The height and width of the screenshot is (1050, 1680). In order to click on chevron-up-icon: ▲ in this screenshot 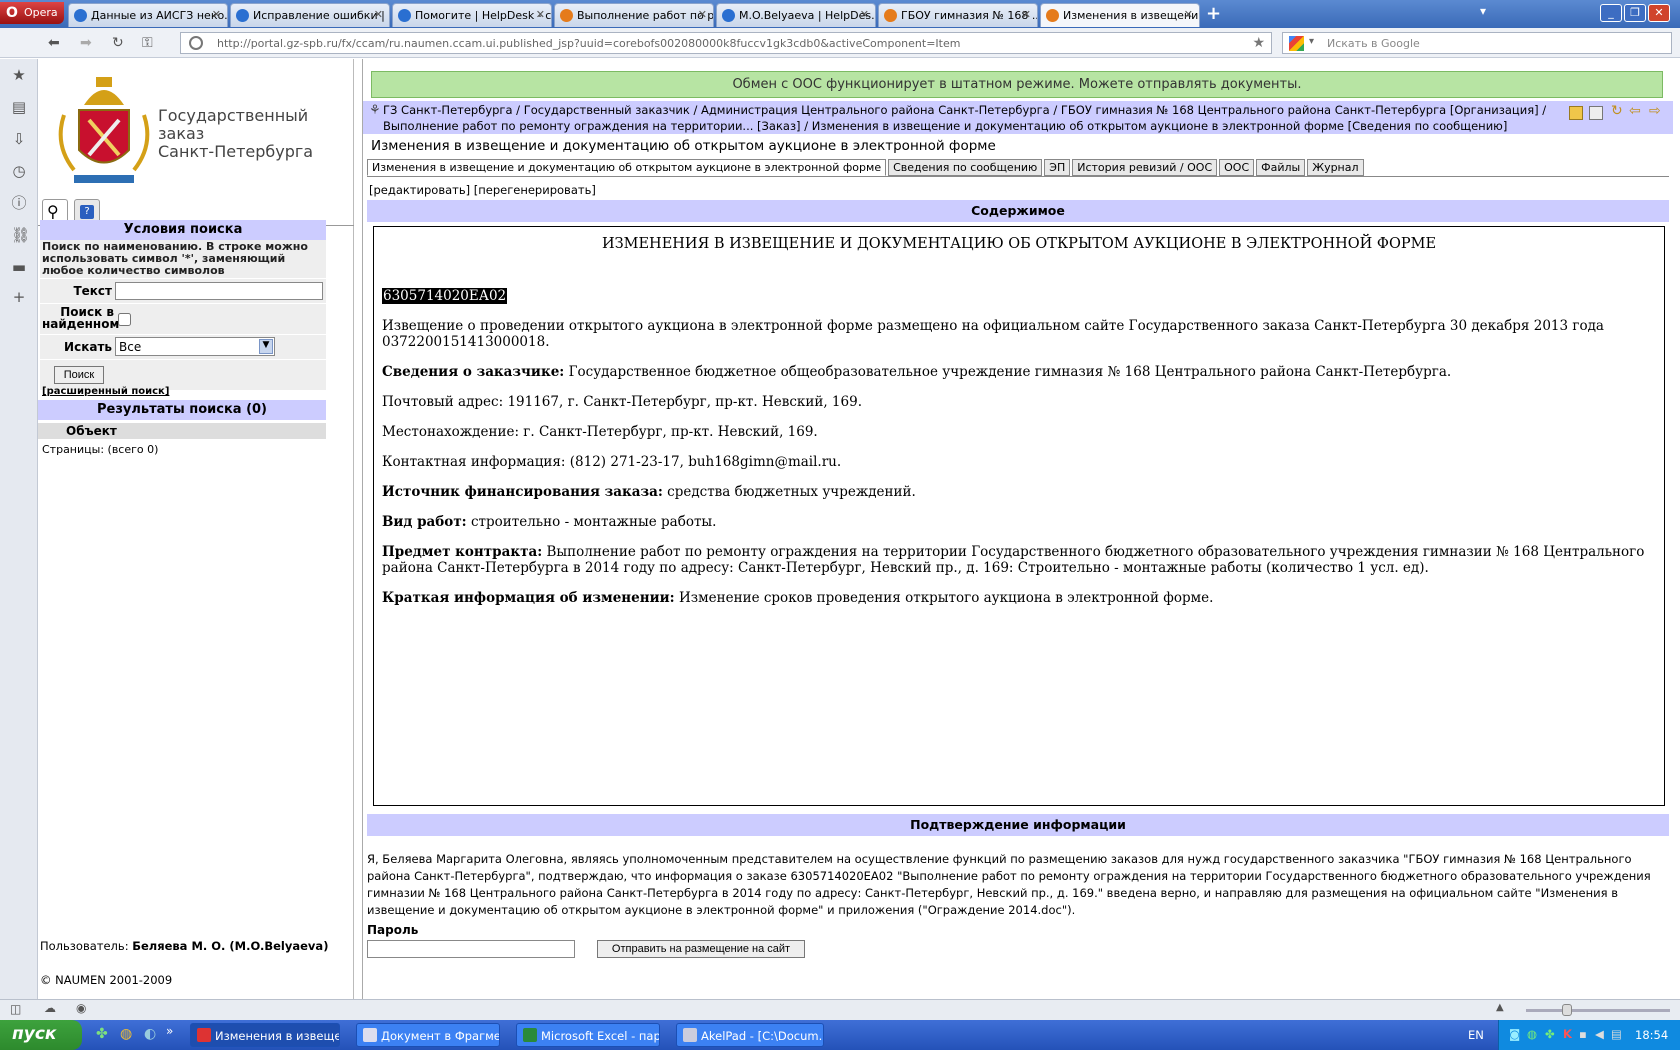, I will do `click(1500, 1007)`.